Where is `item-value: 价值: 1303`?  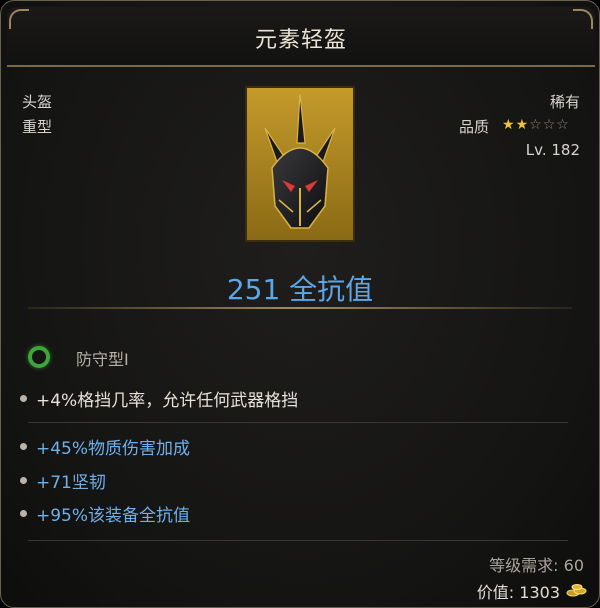 item-value: 价值: 1303 is located at coordinates (518, 592).